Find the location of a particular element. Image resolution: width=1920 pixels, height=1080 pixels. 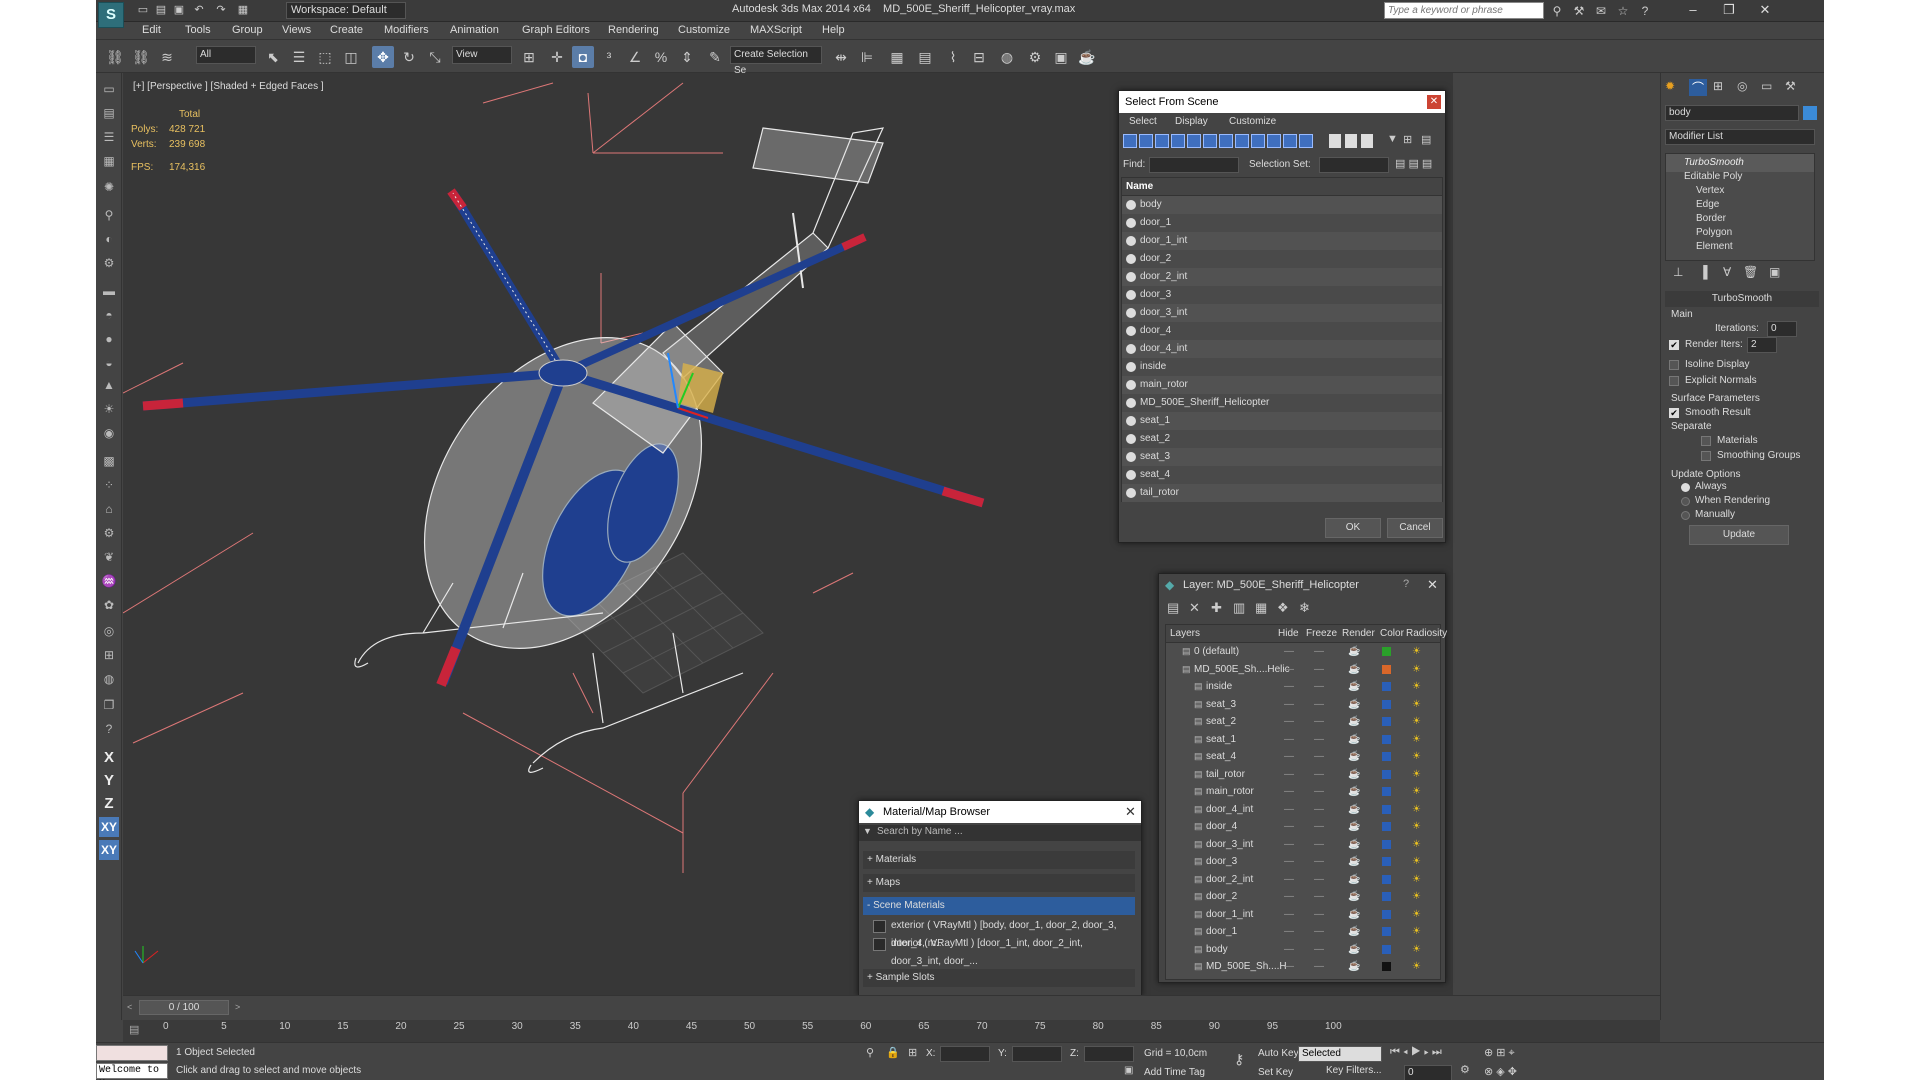

scene-object-row: tail_rotor is located at coordinates (1282, 493).